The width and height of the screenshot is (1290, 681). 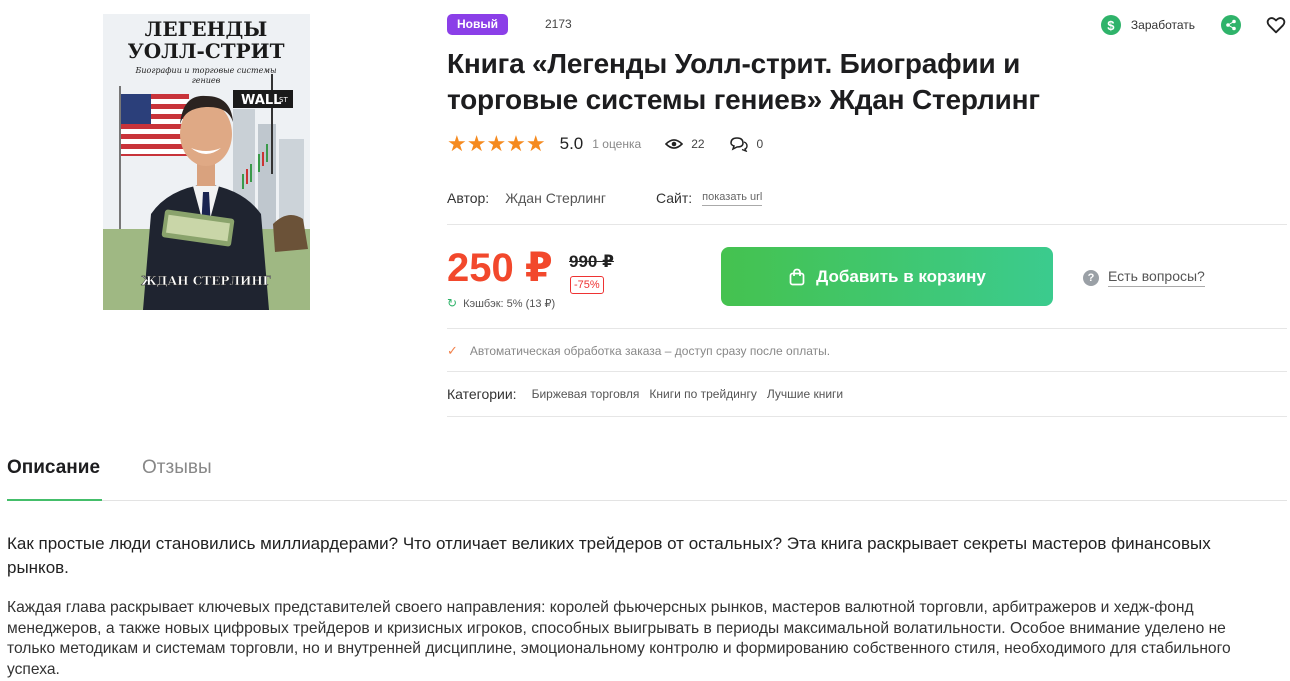 I want to click on add-to-cart-label: Добавить в корзину, so click(x=901, y=276).